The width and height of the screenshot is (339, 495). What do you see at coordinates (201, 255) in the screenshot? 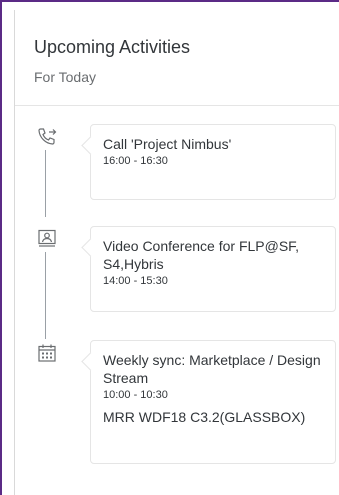
I see `activity-title: Video Conference for FLP@SF, S4,Hybris` at bounding box center [201, 255].